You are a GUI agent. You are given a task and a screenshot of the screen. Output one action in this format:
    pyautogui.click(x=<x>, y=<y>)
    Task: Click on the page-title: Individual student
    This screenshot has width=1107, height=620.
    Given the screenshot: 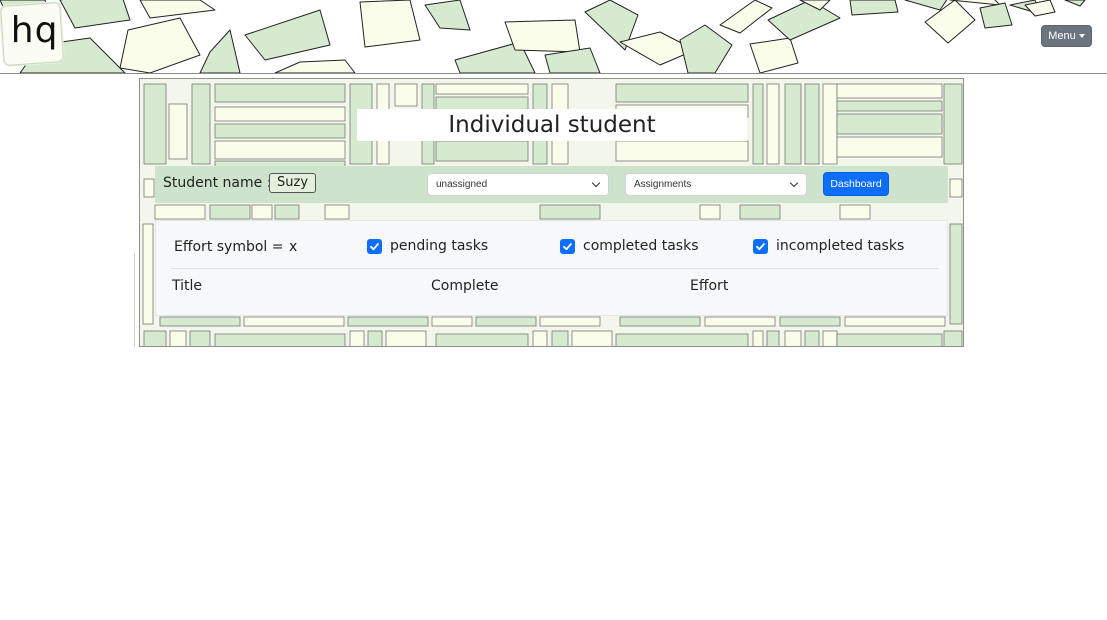 What is the action you would take?
    pyautogui.click(x=552, y=125)
    